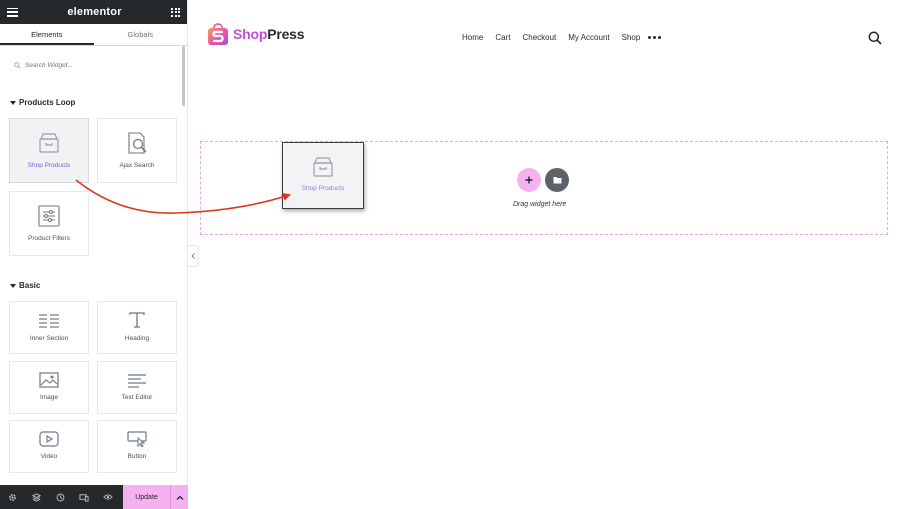 This screenshot has height=509, width=900. I want to click on menu-icon, so click(12, 12).